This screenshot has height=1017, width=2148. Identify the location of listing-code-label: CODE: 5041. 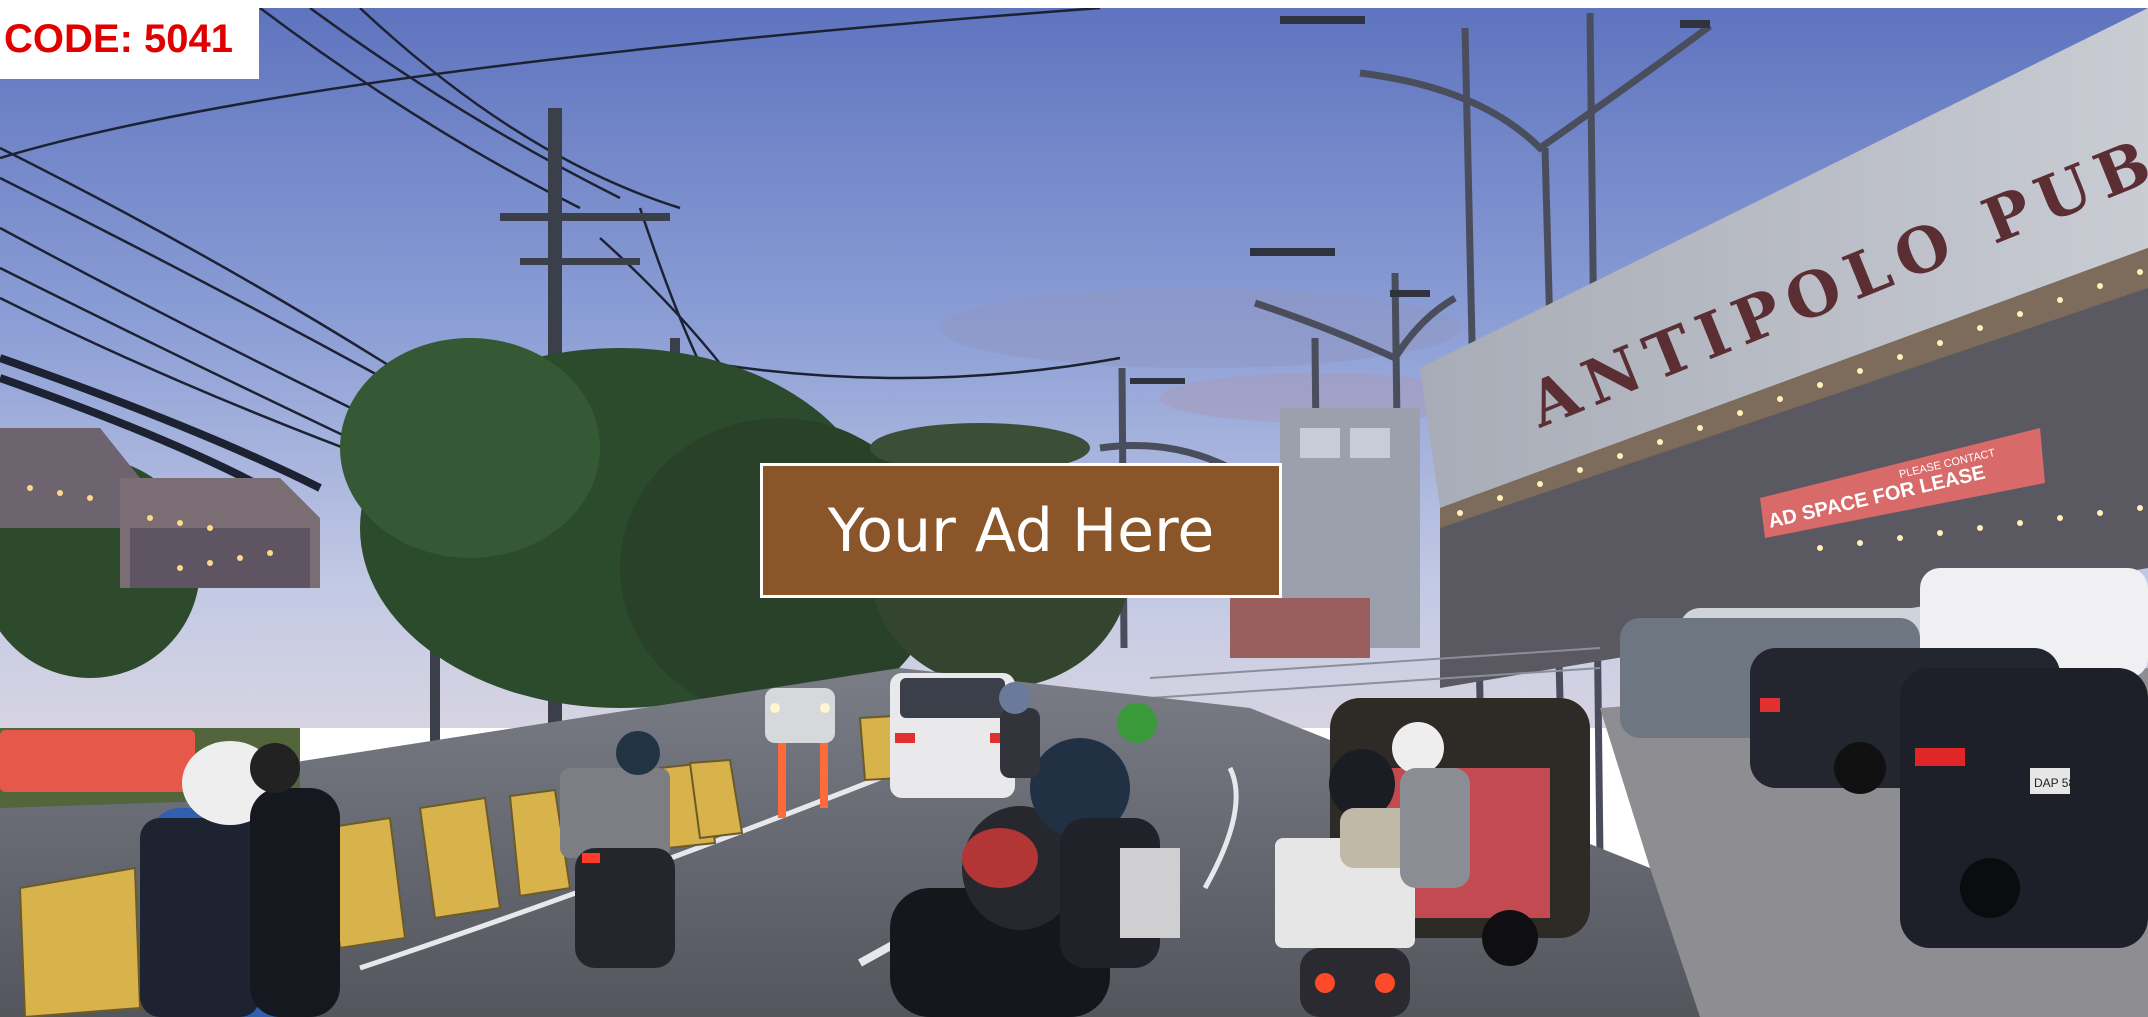
(129, 39).